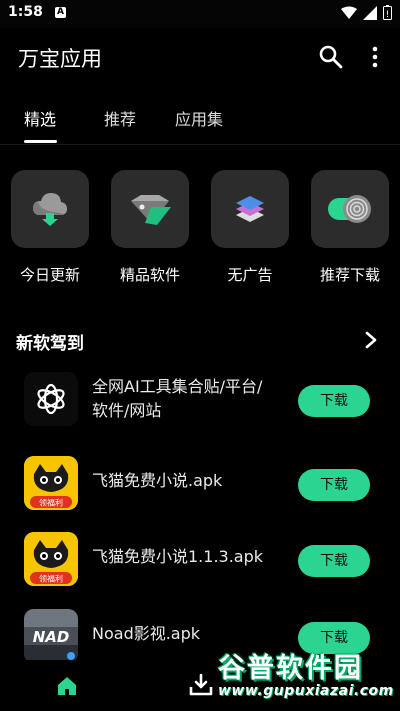 The height and width of the screenshot is (711, 400). I want to click on tab-recommended: 推荐, so click(120, 118).